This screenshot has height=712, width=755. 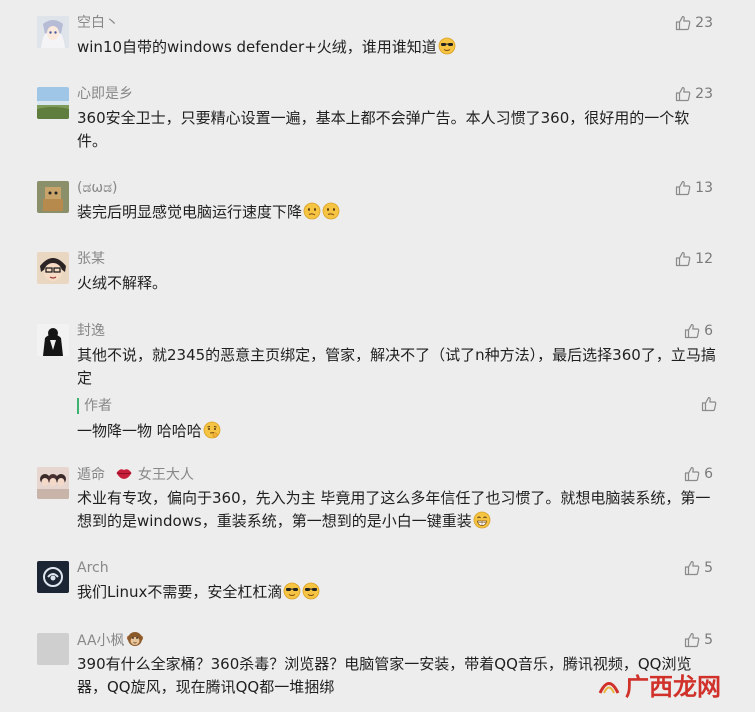 I want to click on like-button: 12, so click(x=694, y=259).